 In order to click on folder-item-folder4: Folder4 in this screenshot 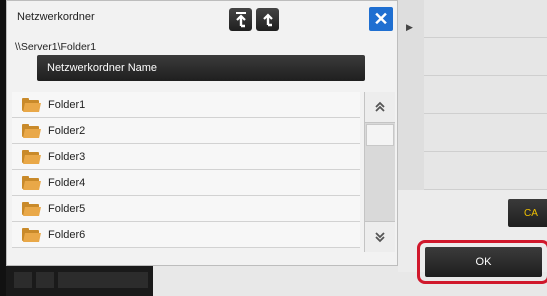, I will do `click(186, 183)`.